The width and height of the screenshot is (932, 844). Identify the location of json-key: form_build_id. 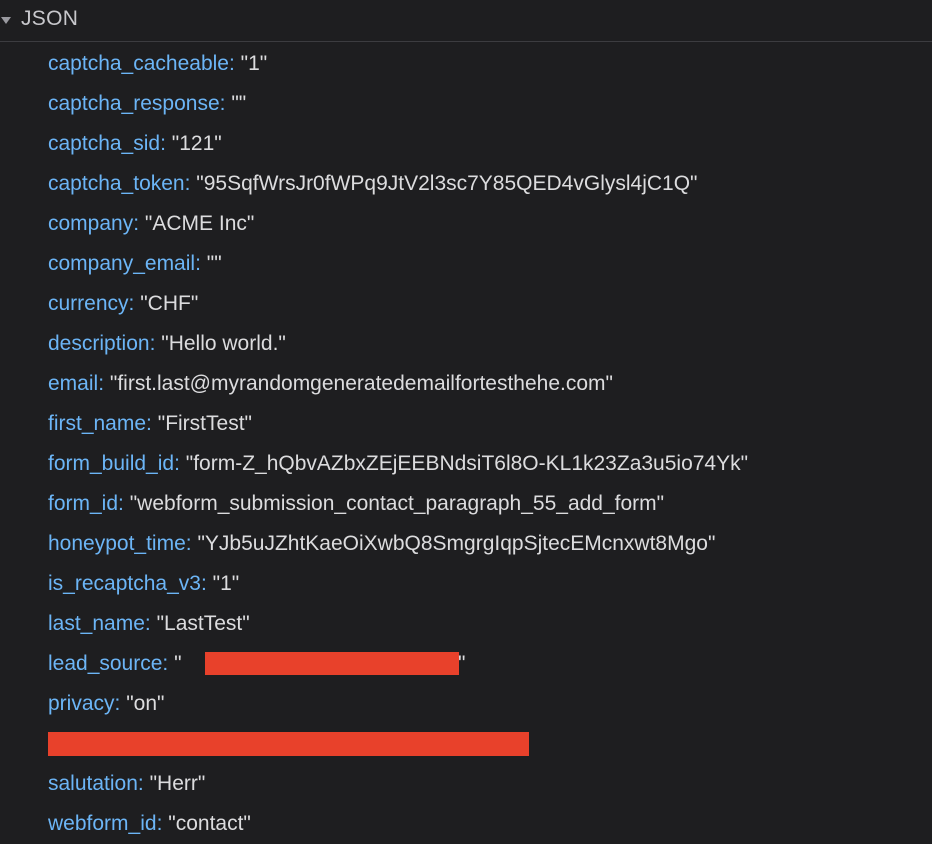
(111, 463).